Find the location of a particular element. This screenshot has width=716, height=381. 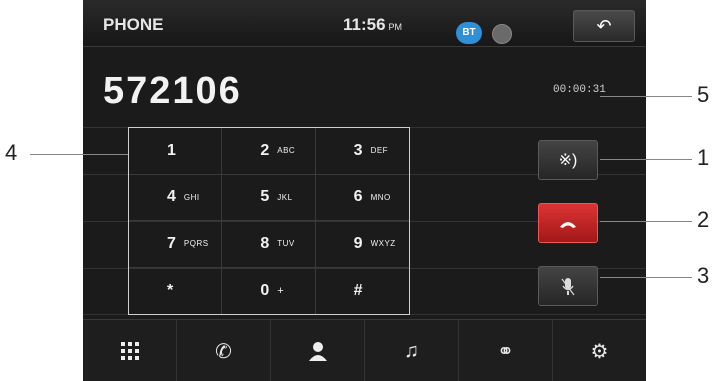

bluetooth-audio-button: ※) is located at coordinates (568, 160).